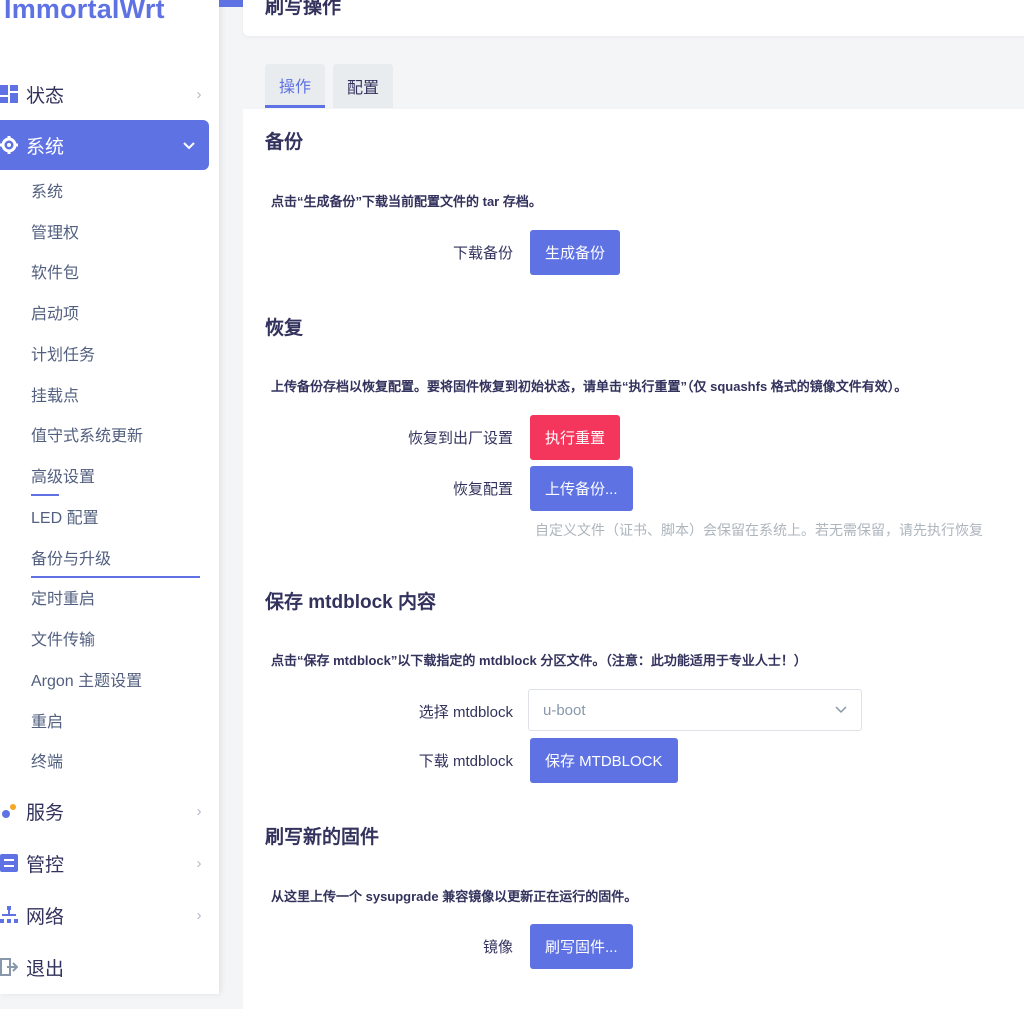 The image size is (1024, 1009). What do you see at coordinates (45, 865) in the screenshot?
I see `sidebar-item-label: 管控` at bounding box center [45, 865].